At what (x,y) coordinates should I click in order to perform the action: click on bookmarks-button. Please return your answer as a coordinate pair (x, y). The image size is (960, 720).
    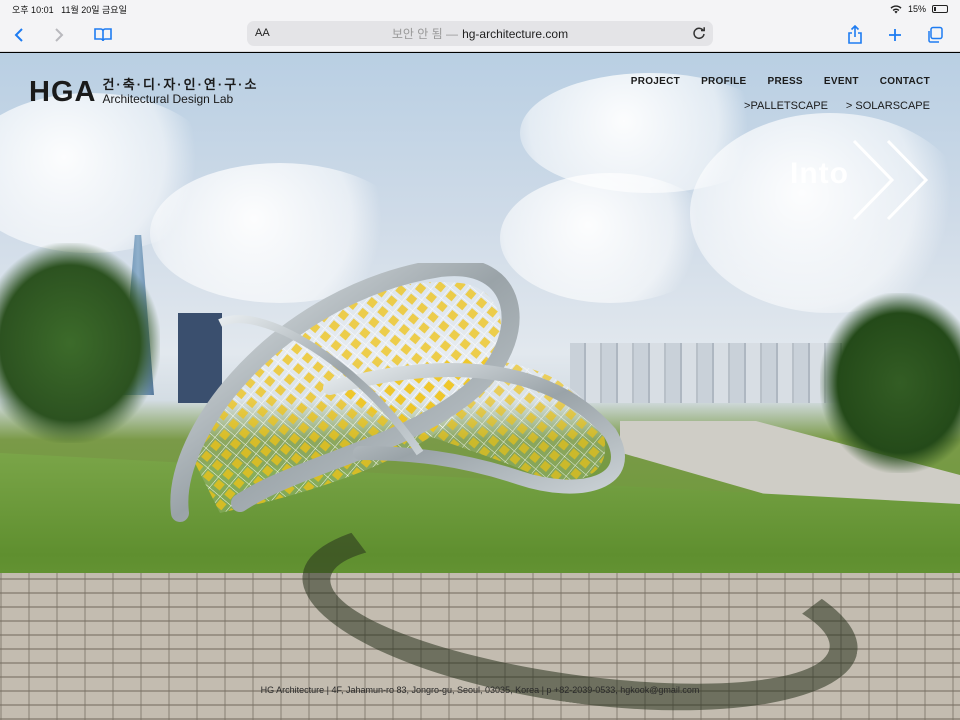
    Looking at the image, I should click on (103, 35).